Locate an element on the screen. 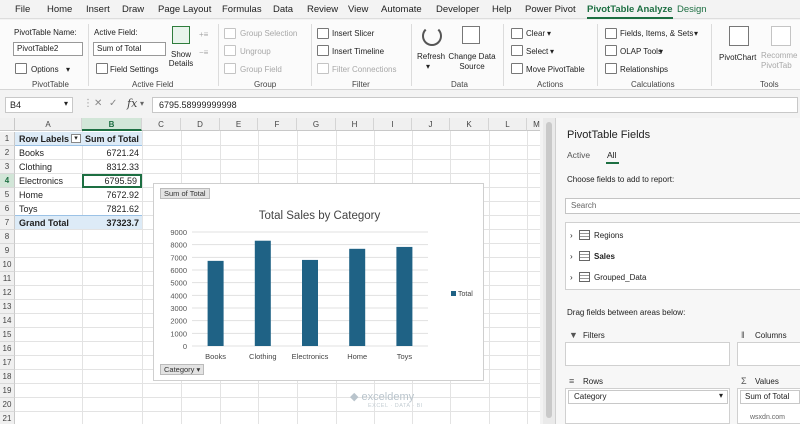 The image size is (800, 424). menu-design: Design is located at coordinates (692, 9).